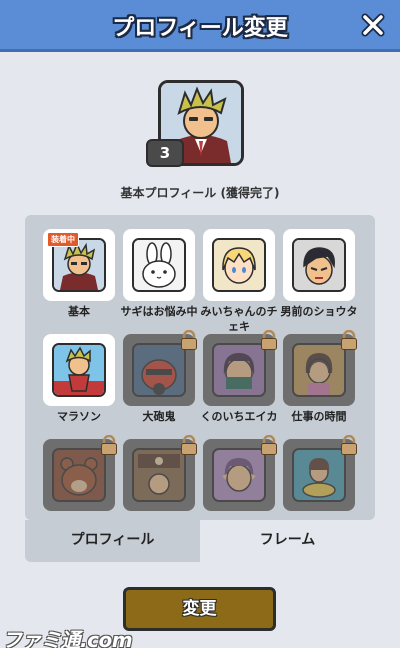  I want to click on dark-hair-boy-icon, so click(319, 265).